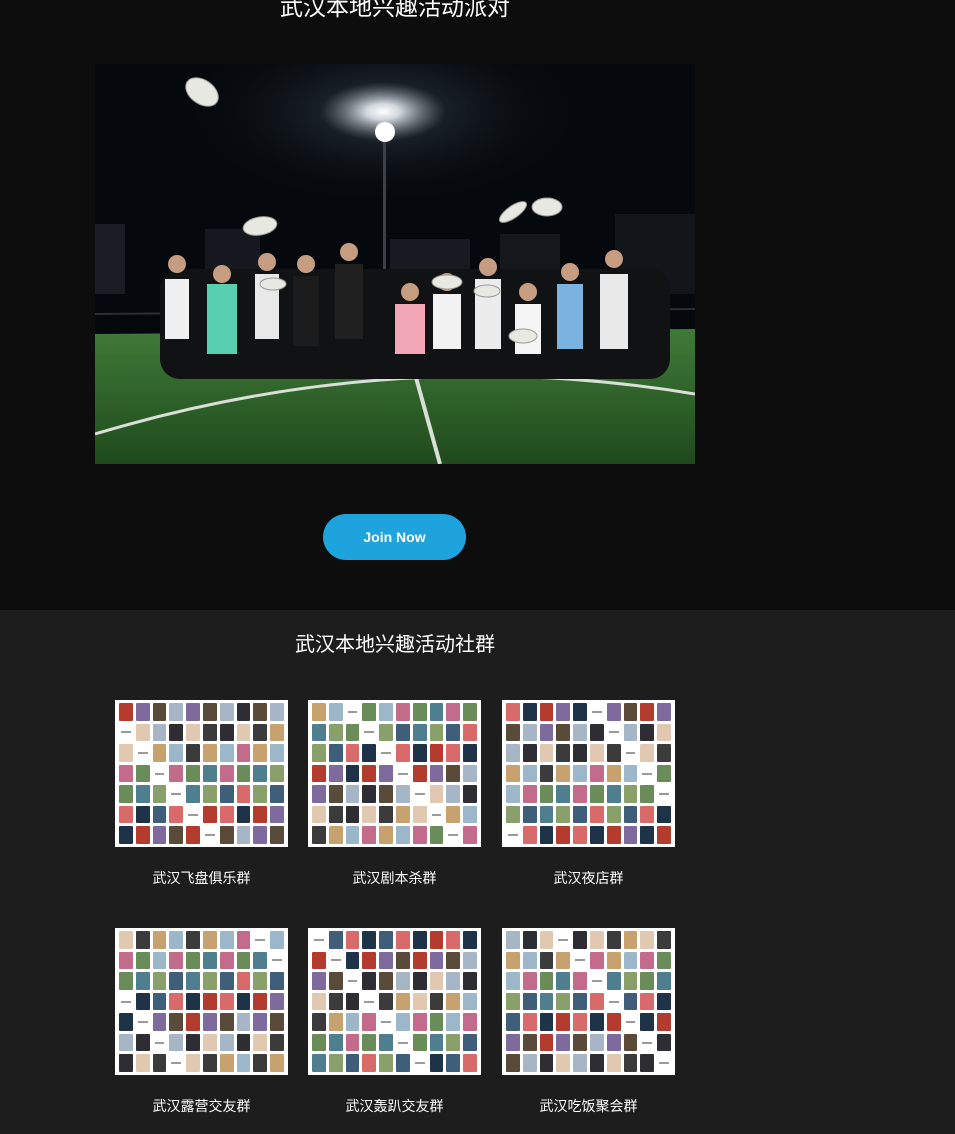 The height and width of the screenshot is (1134, 955). I want to click on join-now-button: Join Now, so click(394, 537).